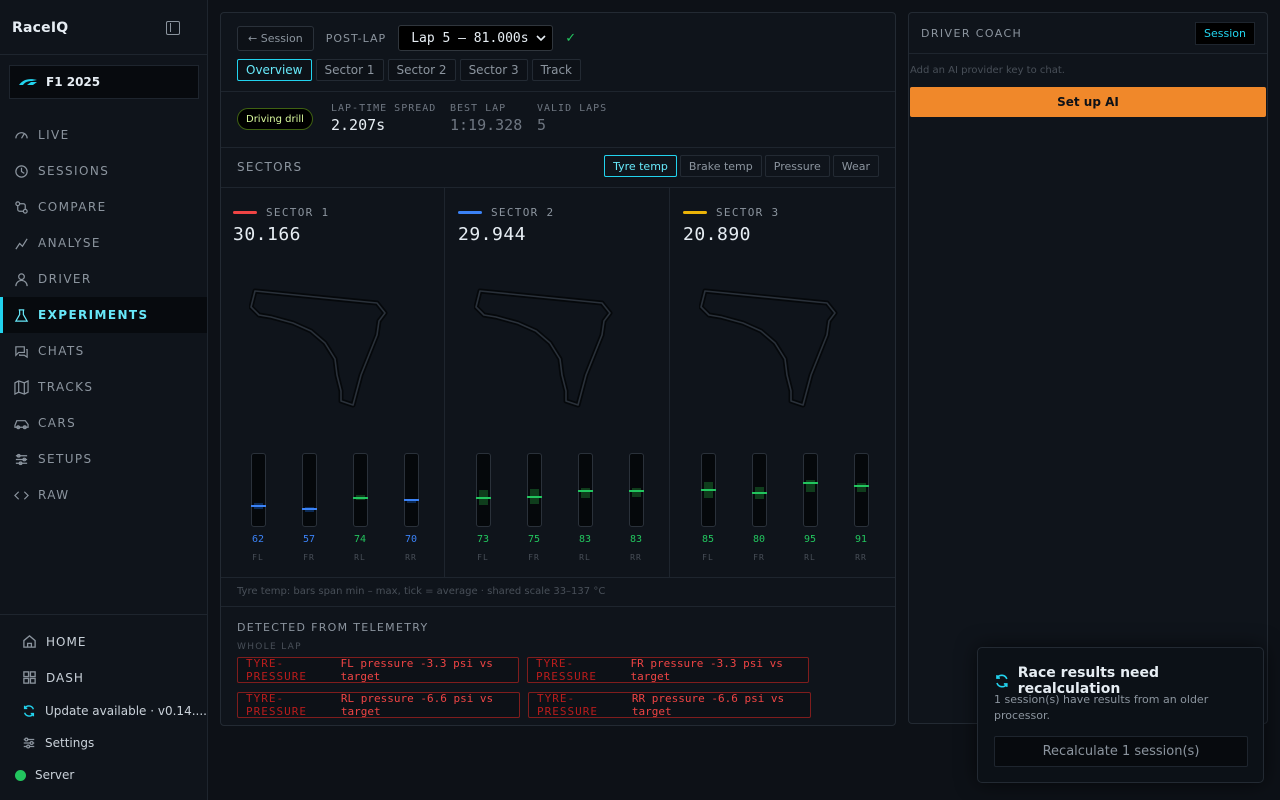 The height and width of the screenshot is (800, 1280). What do you see at coordinates (21, 171) in the screenshot?
I see `history-icon` at bounding box center [21, 171].